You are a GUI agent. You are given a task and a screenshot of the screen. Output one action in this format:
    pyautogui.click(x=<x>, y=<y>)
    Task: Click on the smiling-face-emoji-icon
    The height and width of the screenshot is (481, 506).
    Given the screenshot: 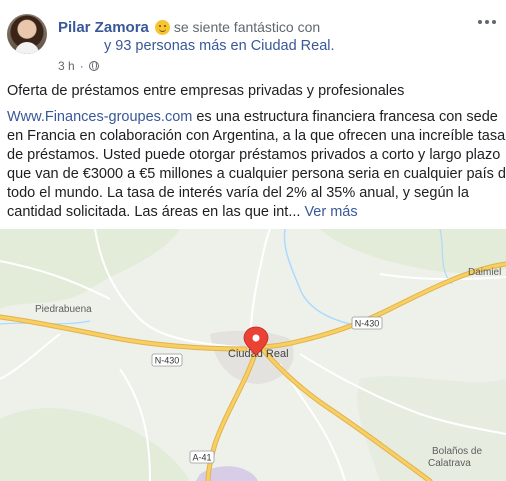 What is the action you would take?
    pyautogui.click(x=162, y=27)
    